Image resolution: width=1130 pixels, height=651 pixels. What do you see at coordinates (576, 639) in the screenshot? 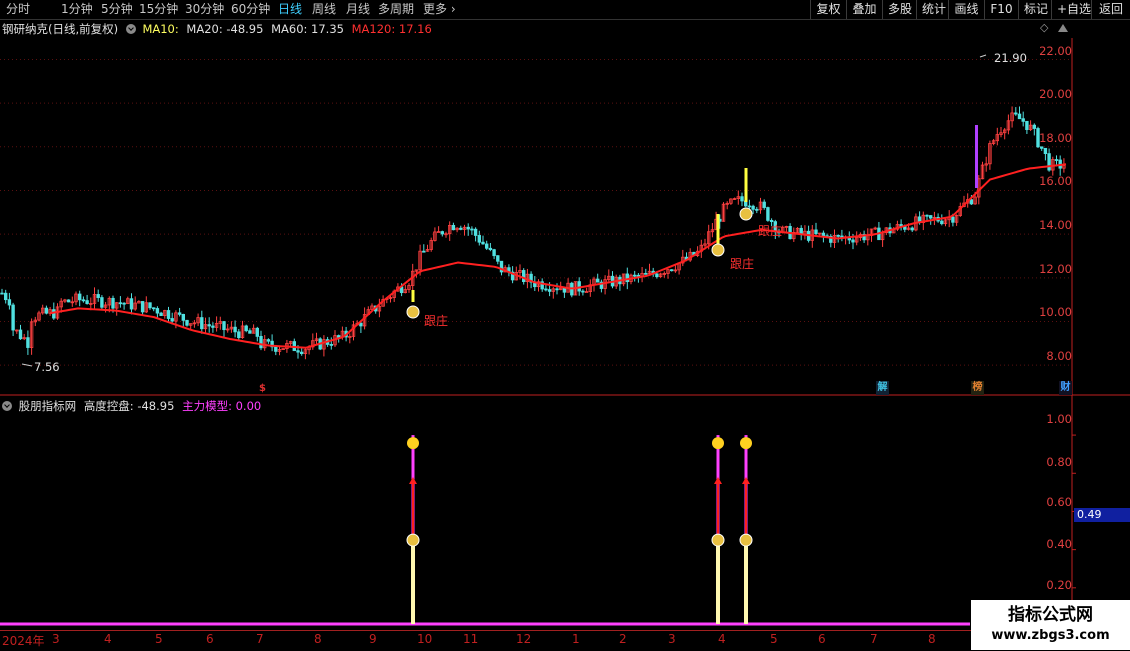
I see `date-label: 1` at bounding box center [576, 639].